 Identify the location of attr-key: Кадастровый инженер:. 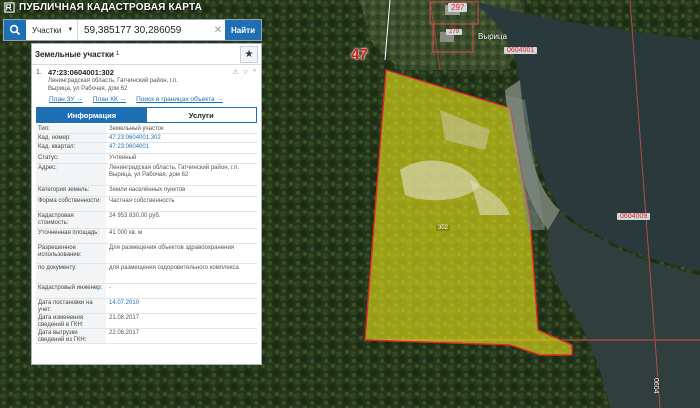
(71, 291).